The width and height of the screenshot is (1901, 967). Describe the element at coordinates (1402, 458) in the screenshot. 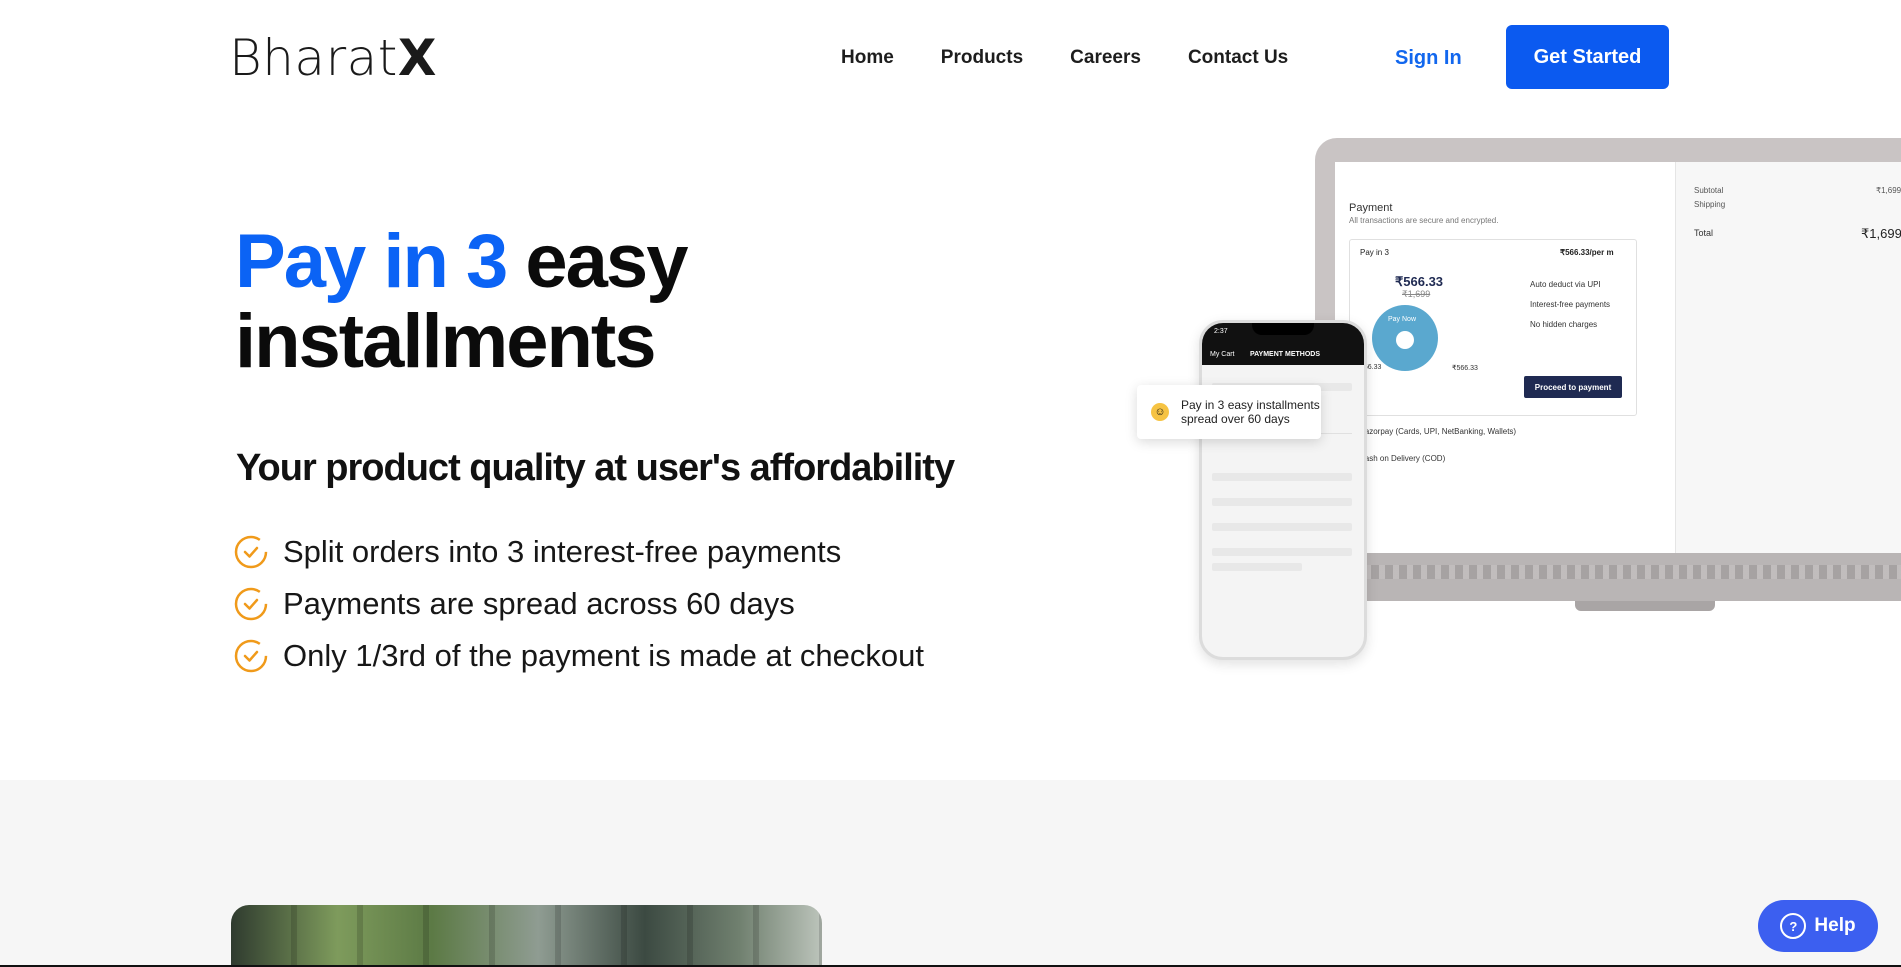

I see `cod-option: Cash on Delivery (COD)` at that location.